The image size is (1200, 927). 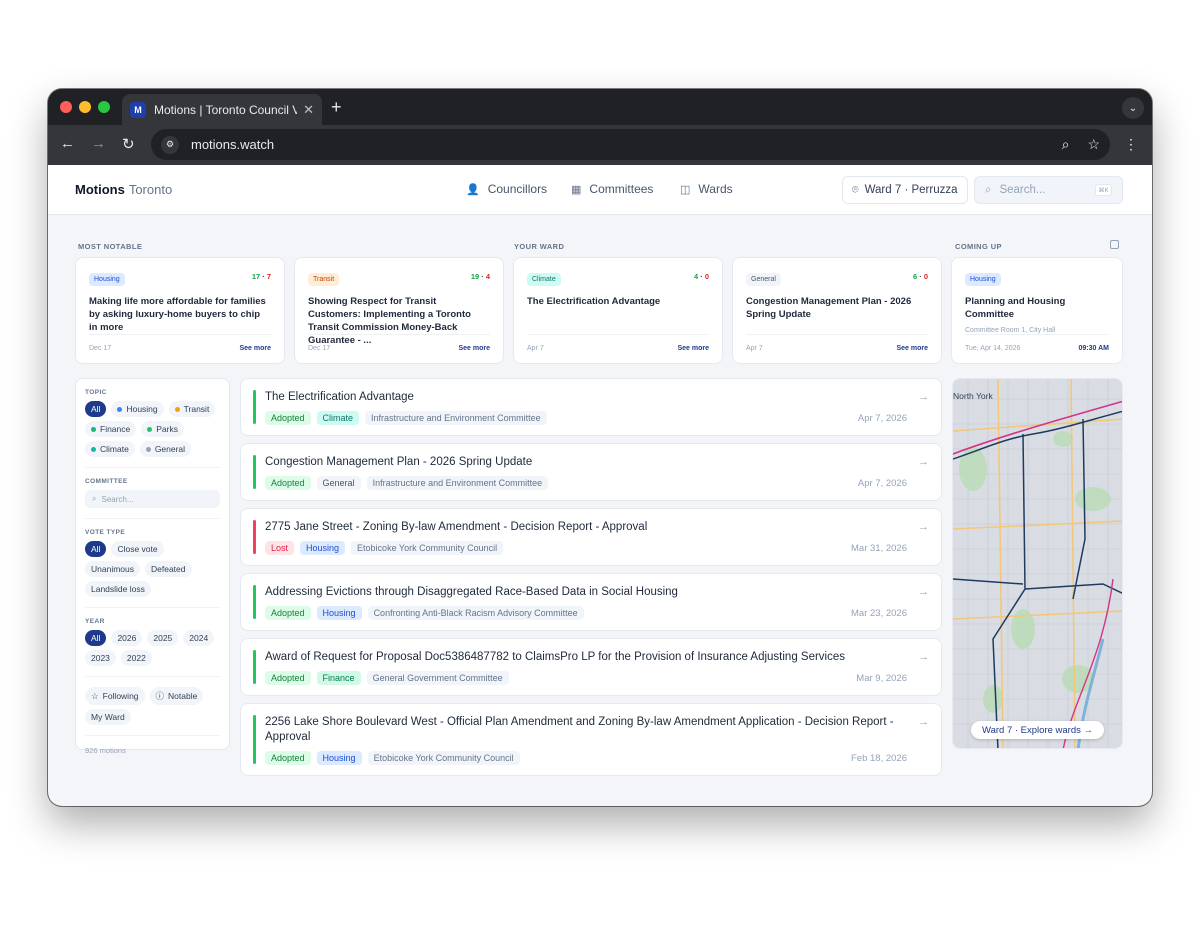 What do you see at coordinates (457, 483) in the screenshot?
I see `committee-badge: Infrastructure and Environment Committee` at bounding box center [457, 483].